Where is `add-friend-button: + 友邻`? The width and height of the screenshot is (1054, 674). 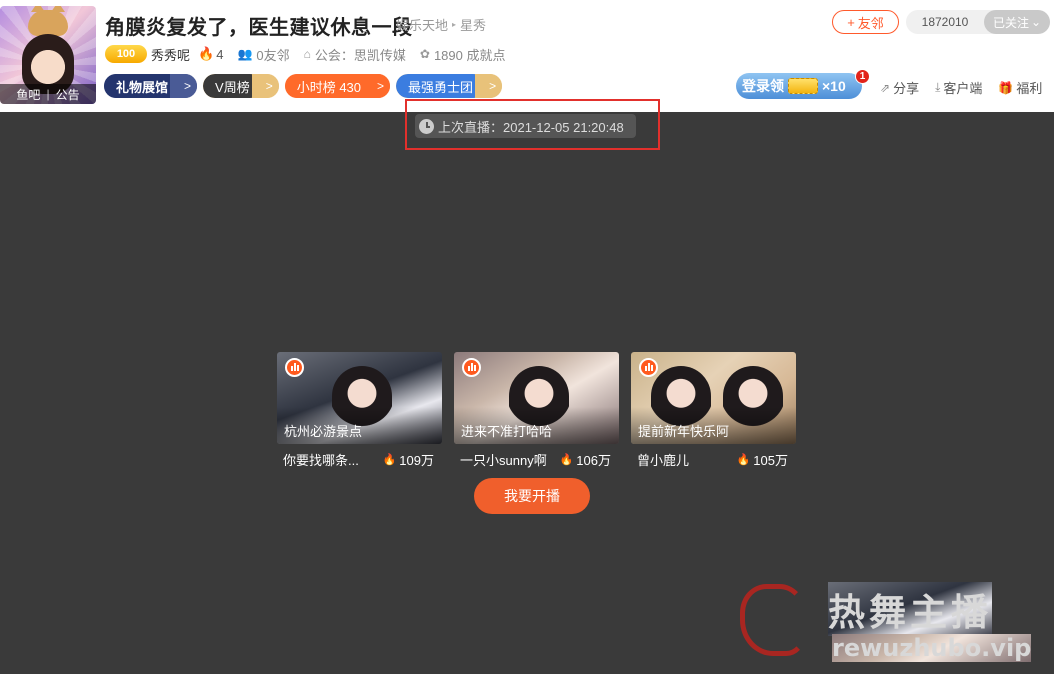 add-friend-button: + 友邻 is located at coordinates (865, 22).